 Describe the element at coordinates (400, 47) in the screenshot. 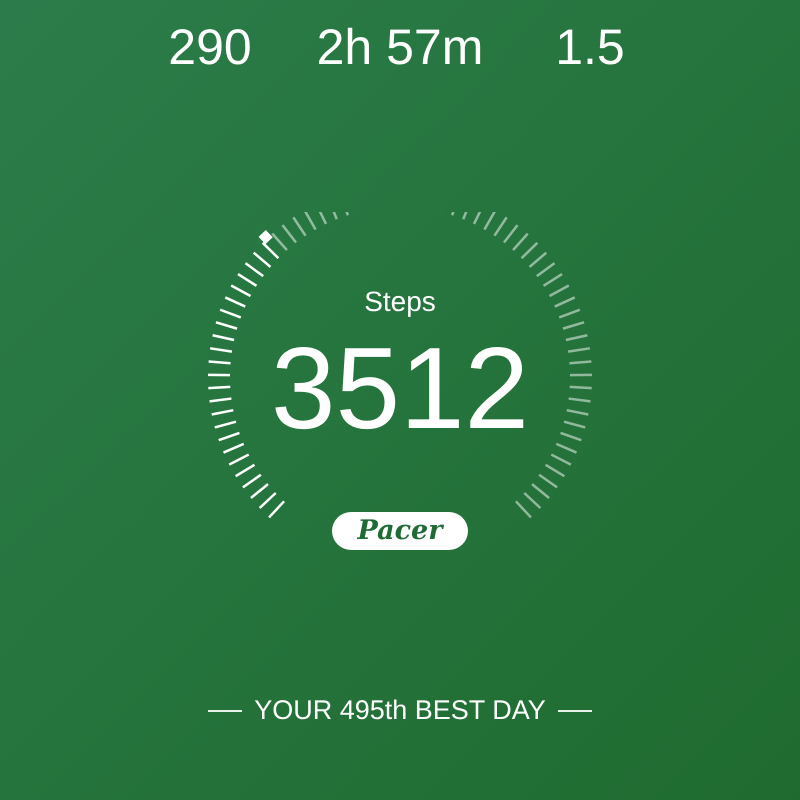

I see `stat-value: 2h 57m` at that location.